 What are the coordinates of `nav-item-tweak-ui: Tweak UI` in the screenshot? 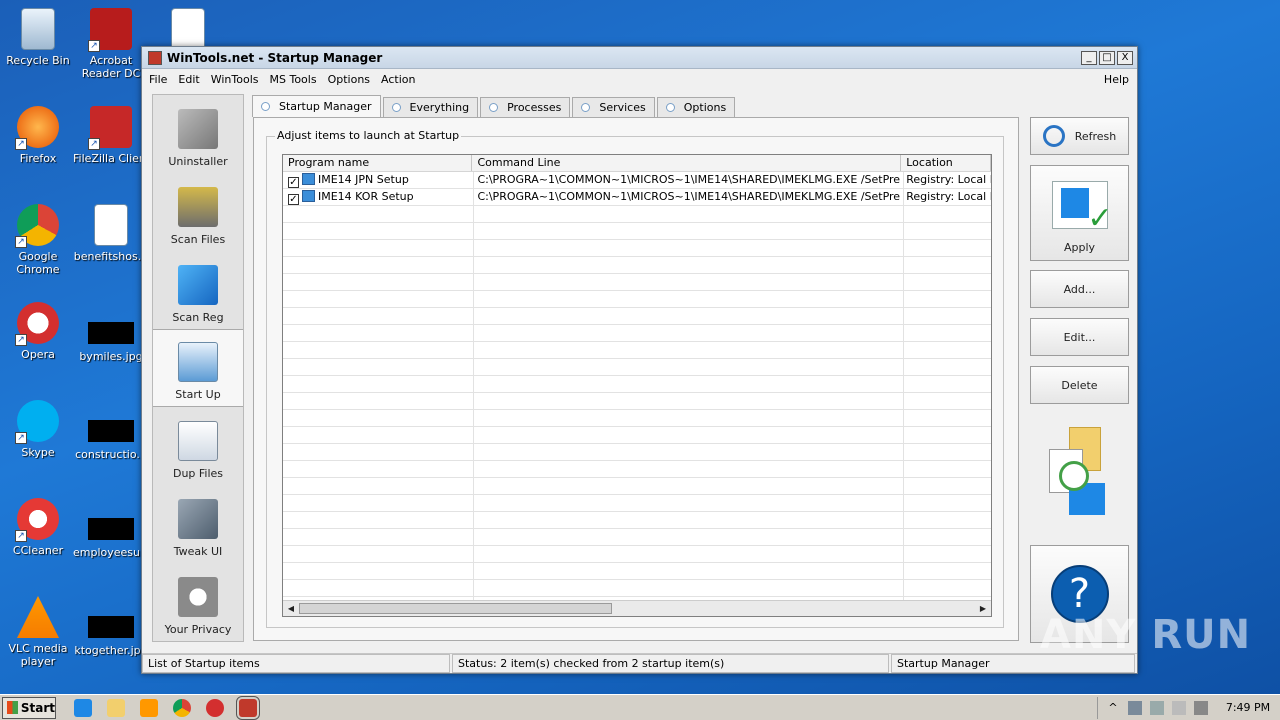 It's located at (198, 524).